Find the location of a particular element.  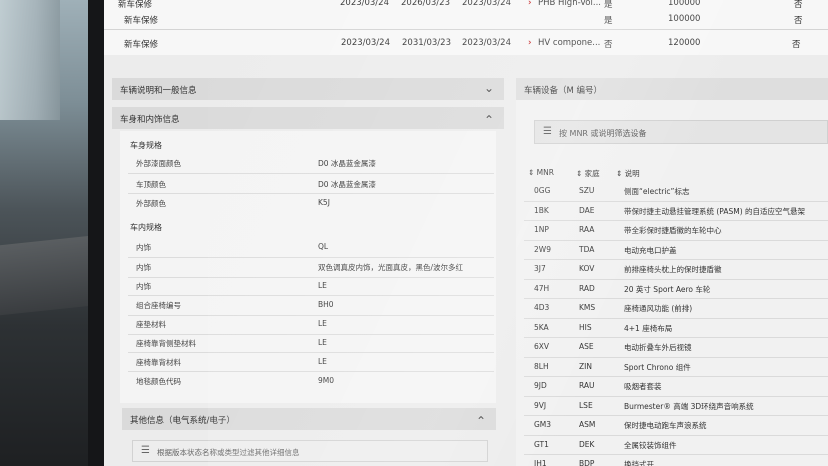

section-other-header: 其他信息（电气系统/电子） ⌃ is located at coordinates (309, 419).